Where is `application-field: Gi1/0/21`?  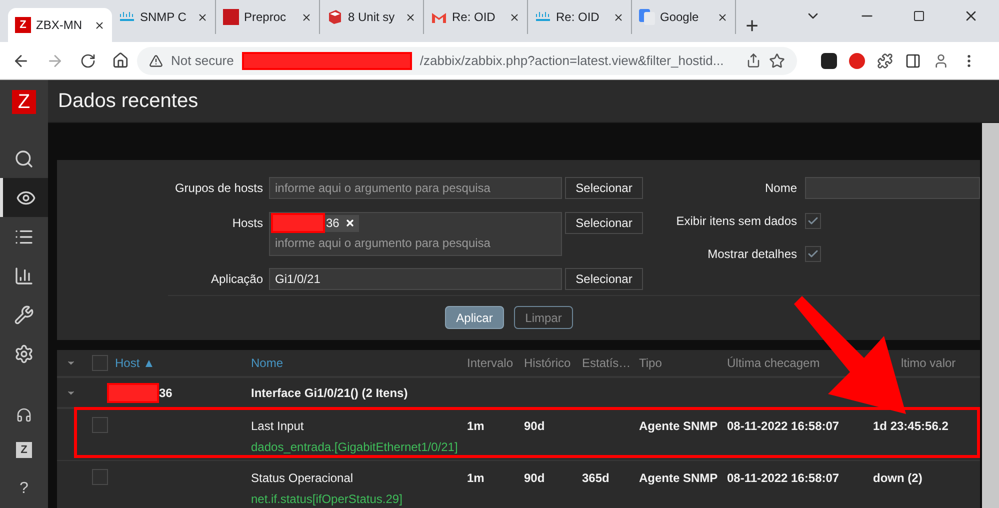 application-field: Gi1/0/21 is located at coordinates (415, 279).